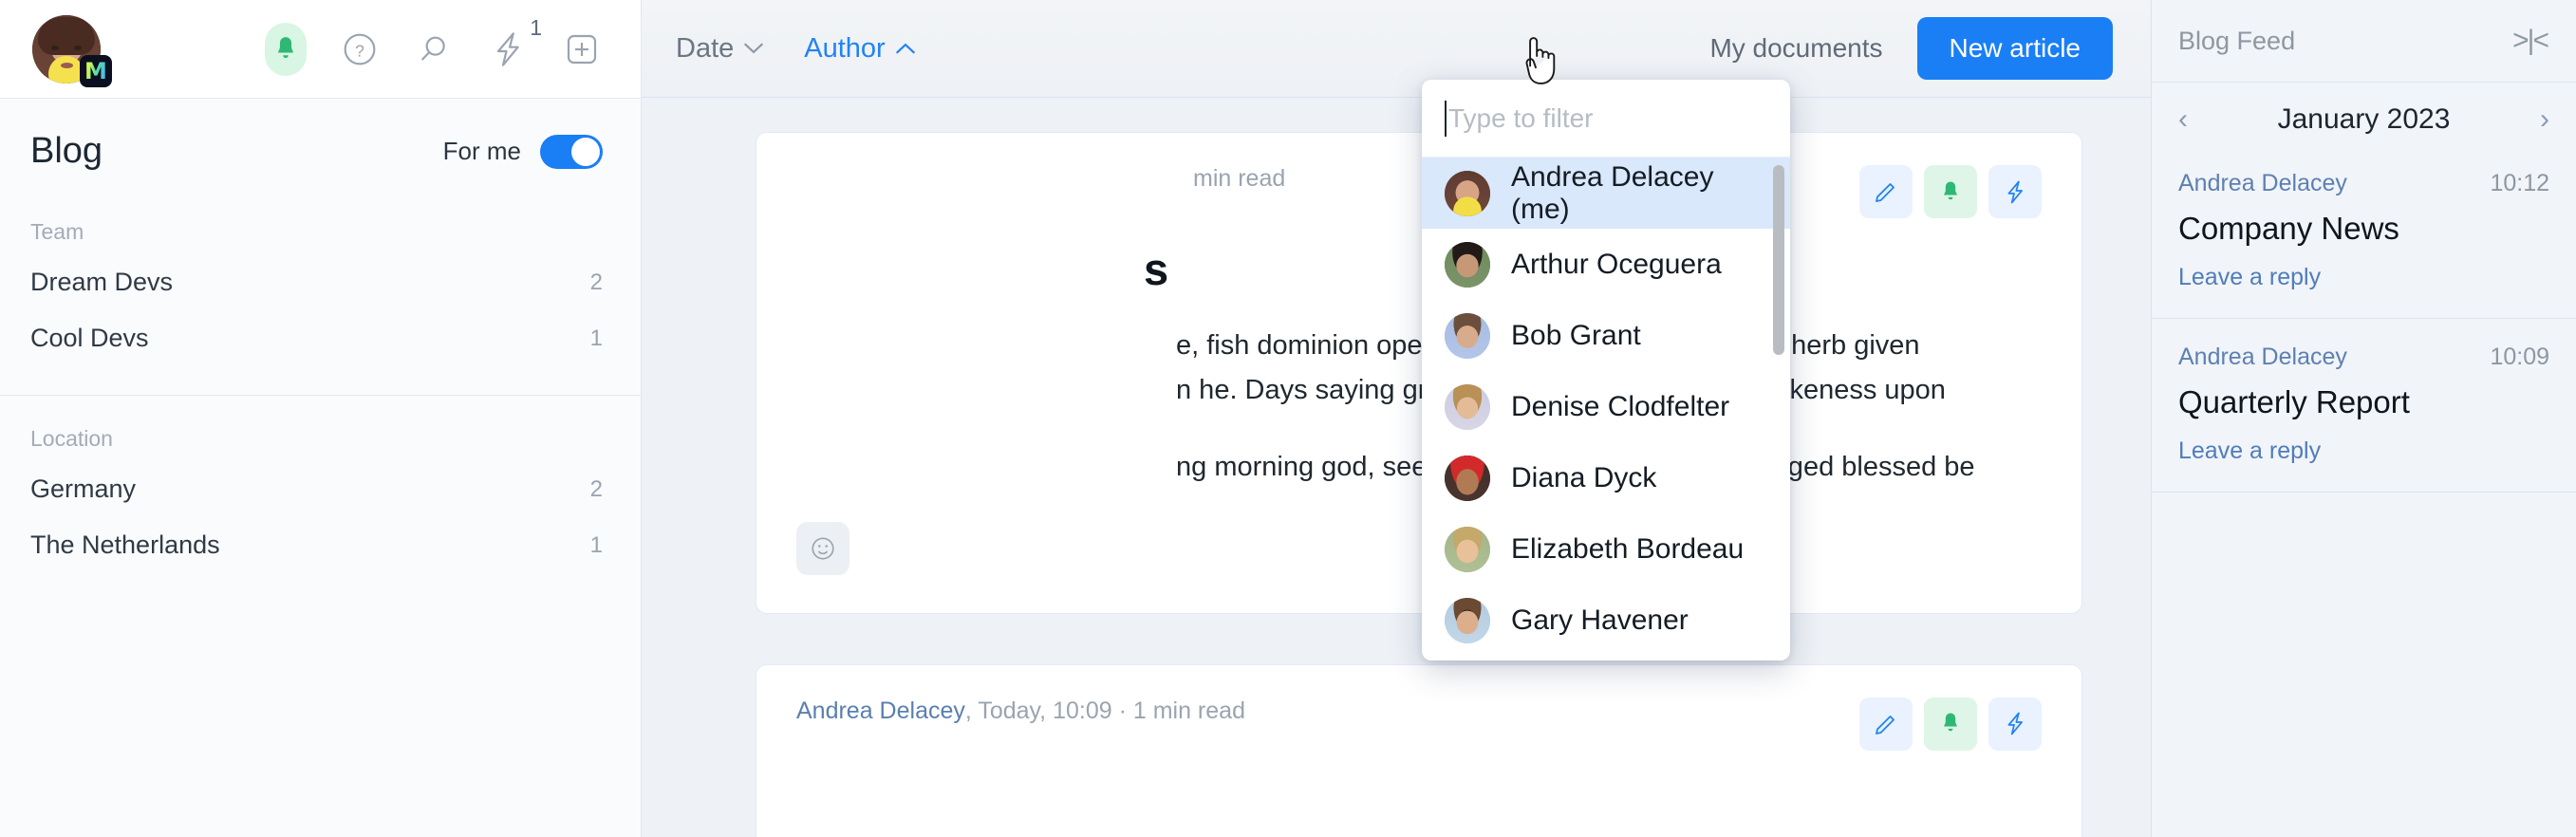 The width and height of the screenshot is (2576, 837). Describe the element at coordinates (1778, 260) in the screenshot. I see `dropdown-scrollbar` at that location.